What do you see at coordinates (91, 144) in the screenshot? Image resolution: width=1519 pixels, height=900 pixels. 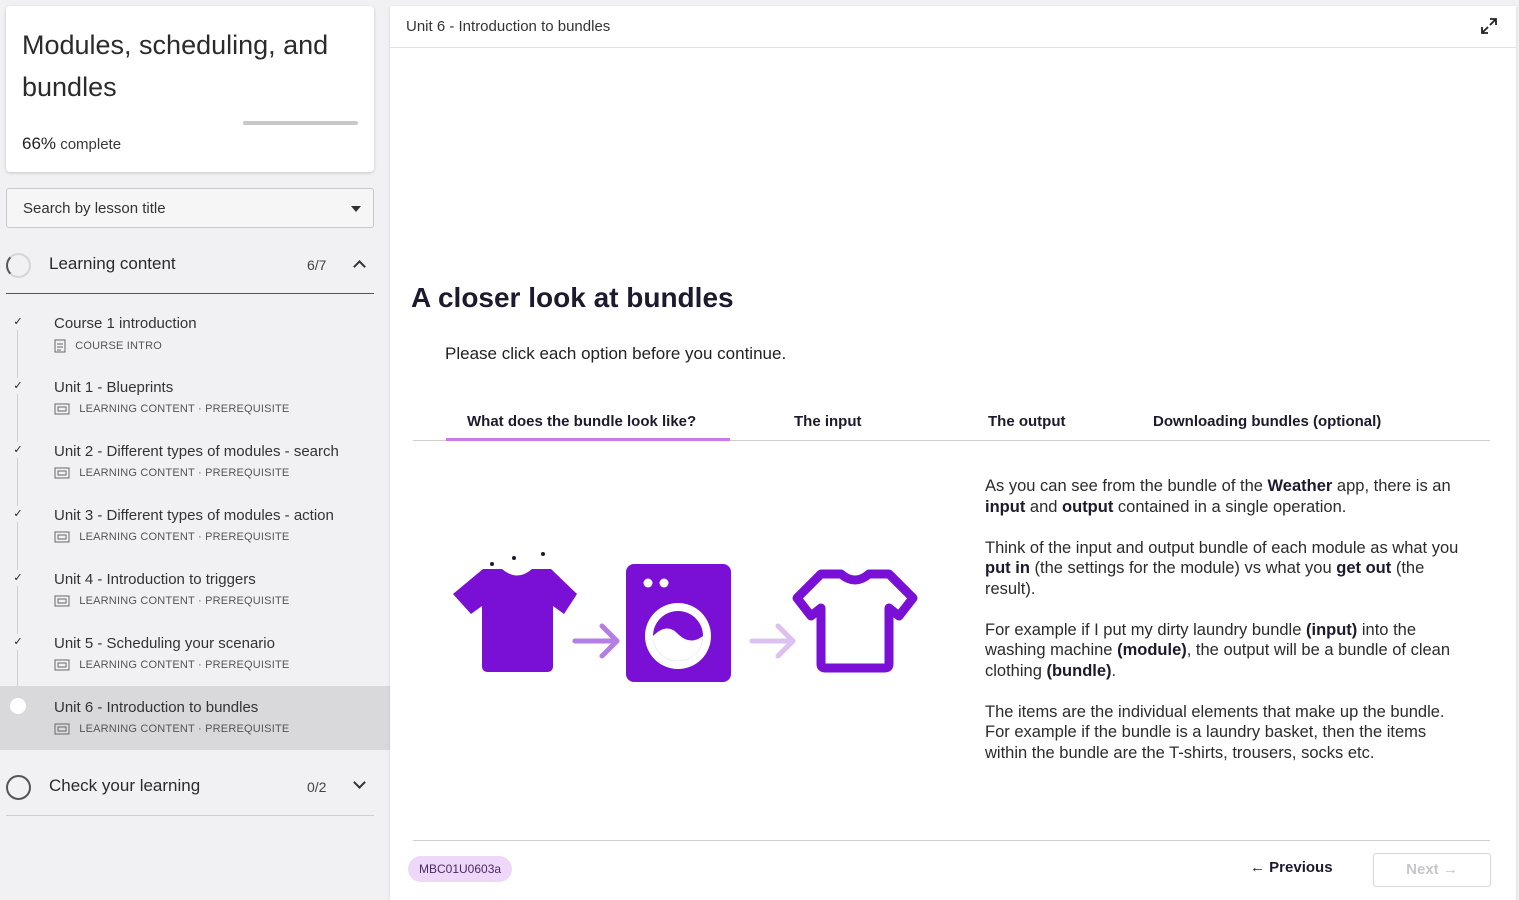 I see `progress-suffix: complete` at bounding box center [91, 144].